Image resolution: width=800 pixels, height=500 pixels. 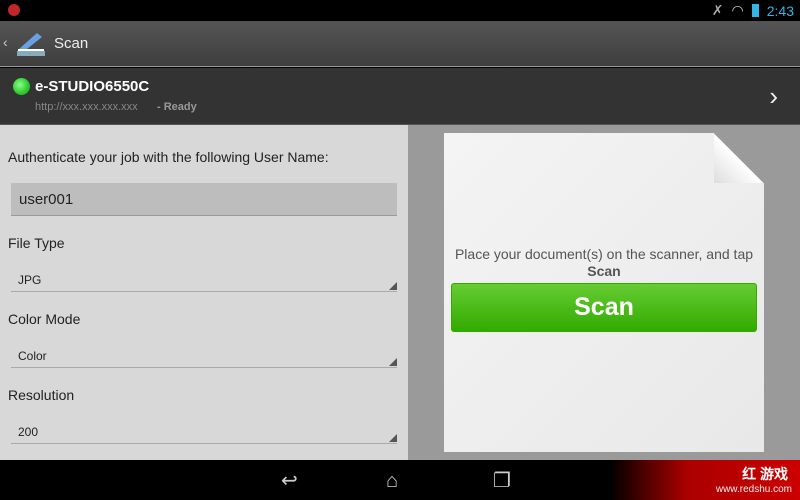 I want to click on resolution-select: 200, so click(x=204, y=433).